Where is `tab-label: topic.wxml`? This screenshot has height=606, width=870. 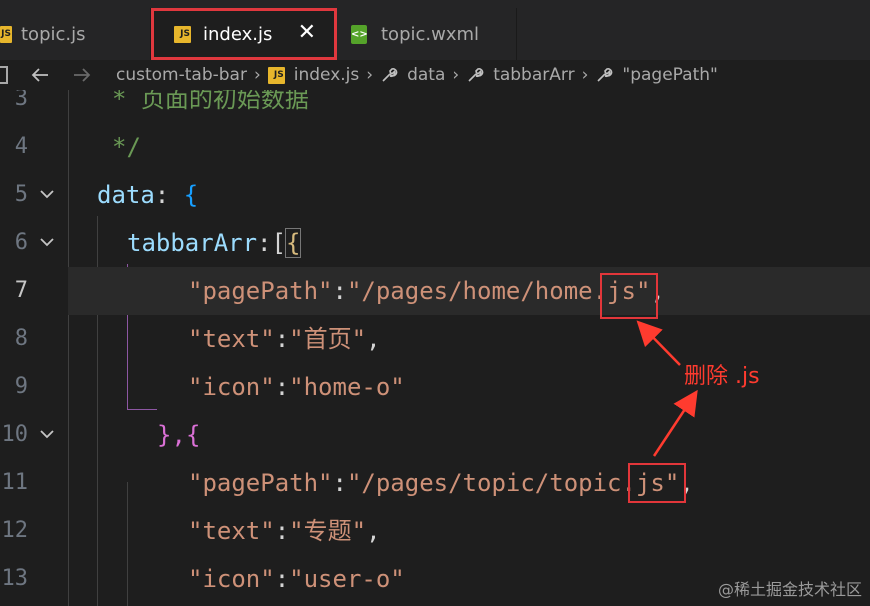 tab-label: topic.wxml is located at coordinates (430, 34).